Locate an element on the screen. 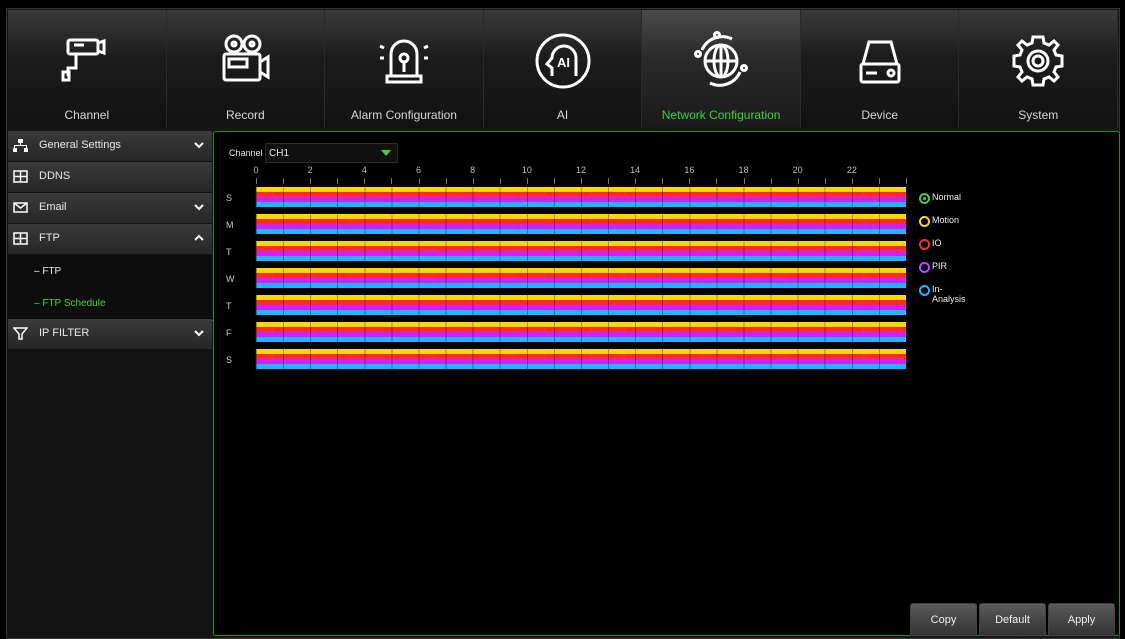 The height and width of the screenshot is (639, 1125). globe-network-icon is located at coordinates (721, 59).